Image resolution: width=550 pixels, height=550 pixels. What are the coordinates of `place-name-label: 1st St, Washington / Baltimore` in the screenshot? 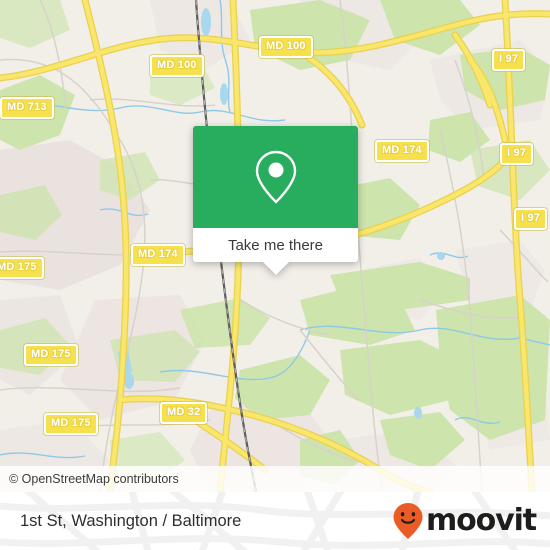 It's located at (131, 520).